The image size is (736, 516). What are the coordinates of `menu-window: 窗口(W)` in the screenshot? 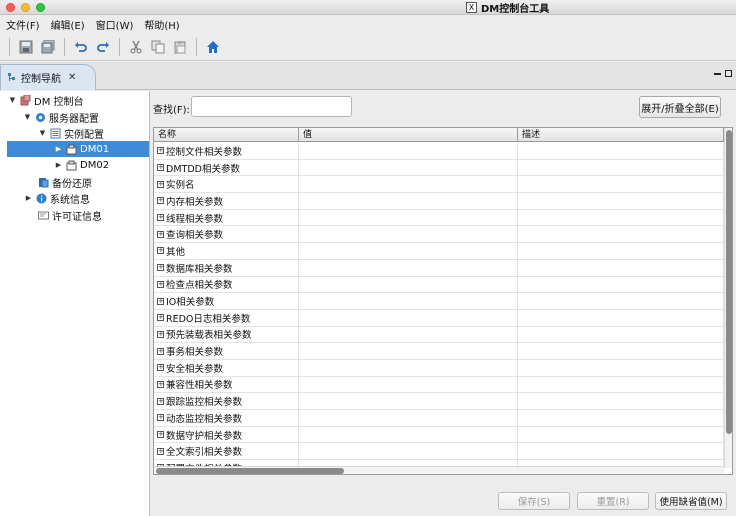 It's located at (115, 24).